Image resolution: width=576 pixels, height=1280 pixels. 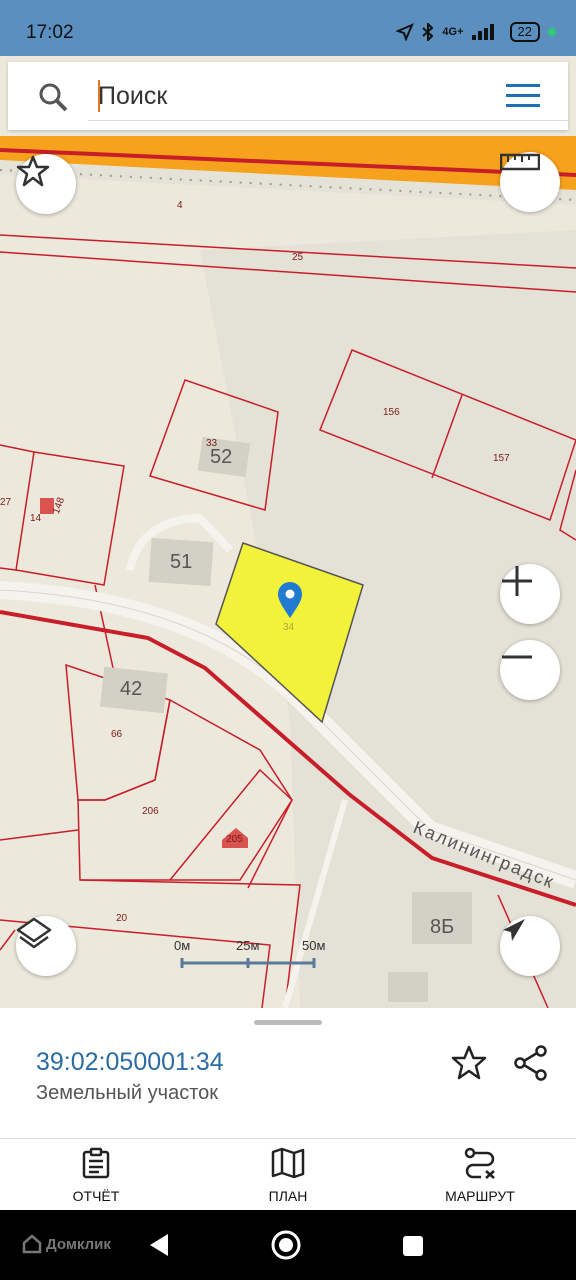 I want to click on bottom-nav: ОТЧЁТ ПЛАН МАРШРУТ, so click(x=288, y=1174).